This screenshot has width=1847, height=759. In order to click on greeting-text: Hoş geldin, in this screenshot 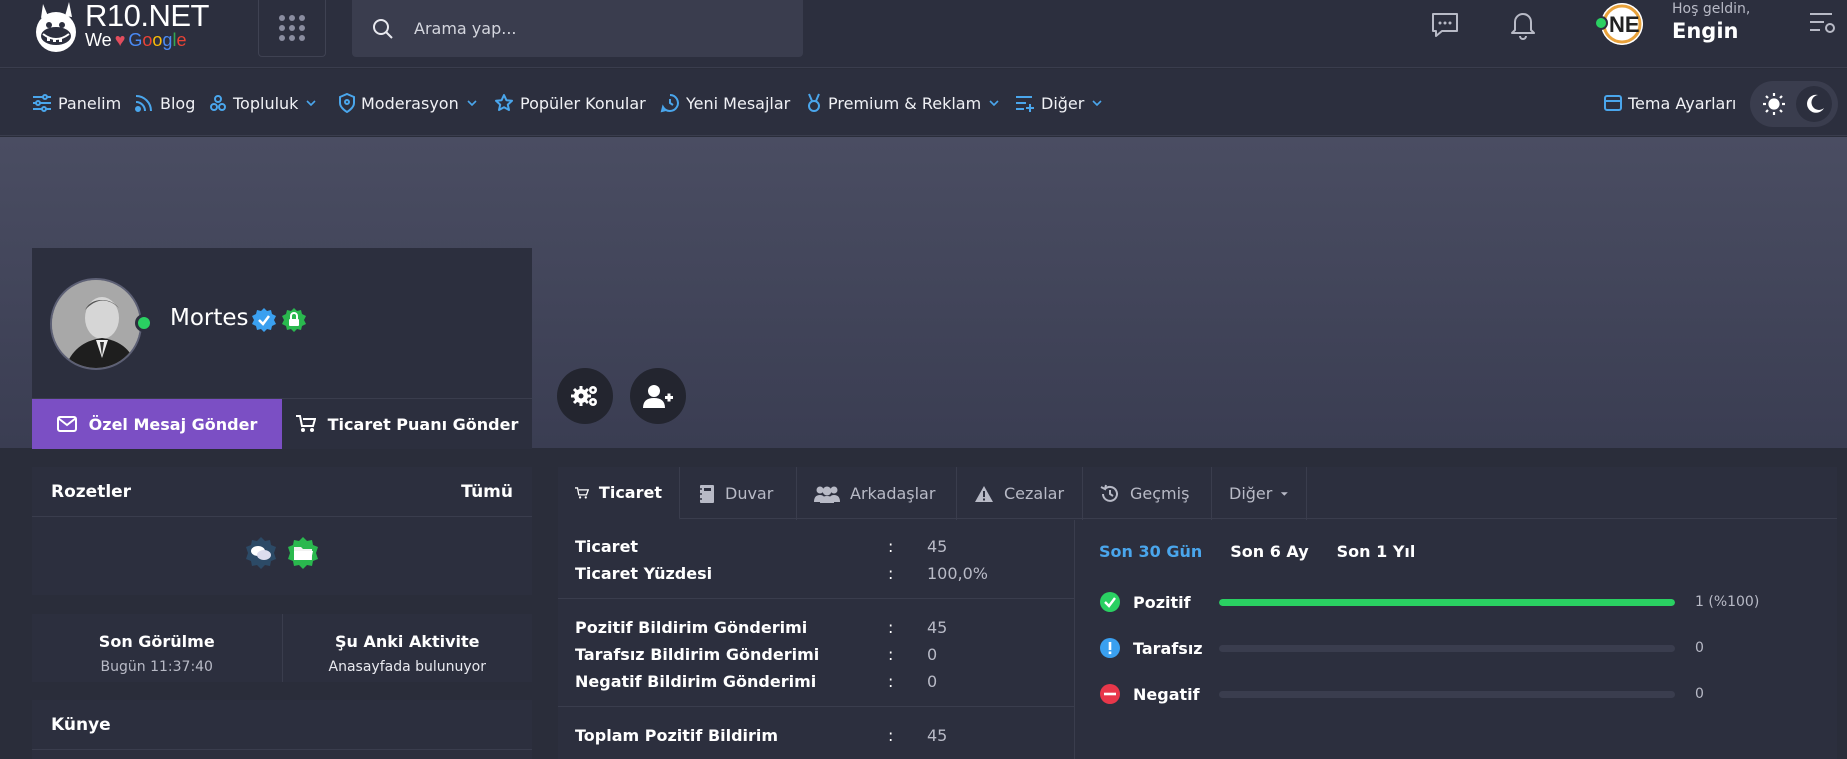, I will do `click(1711, 9)`.